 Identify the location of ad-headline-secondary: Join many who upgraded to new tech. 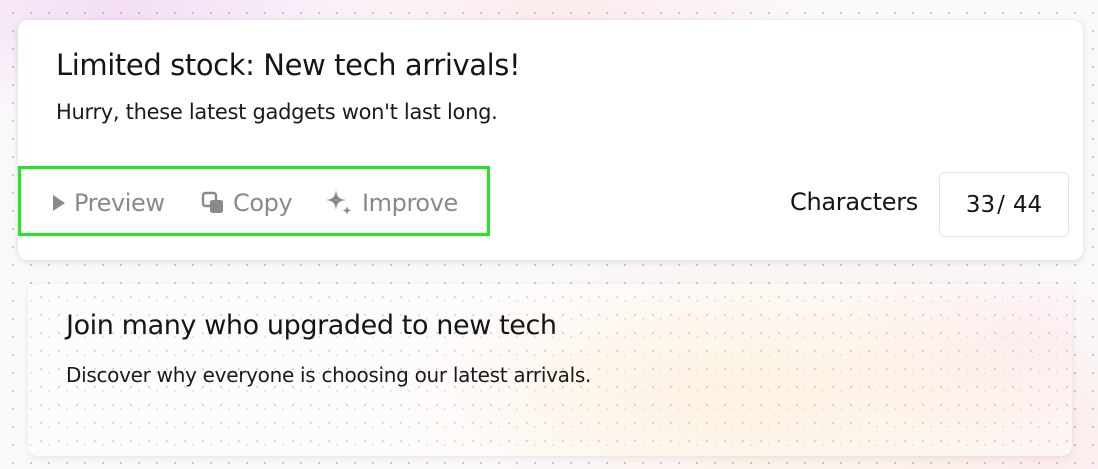
(311, 325).